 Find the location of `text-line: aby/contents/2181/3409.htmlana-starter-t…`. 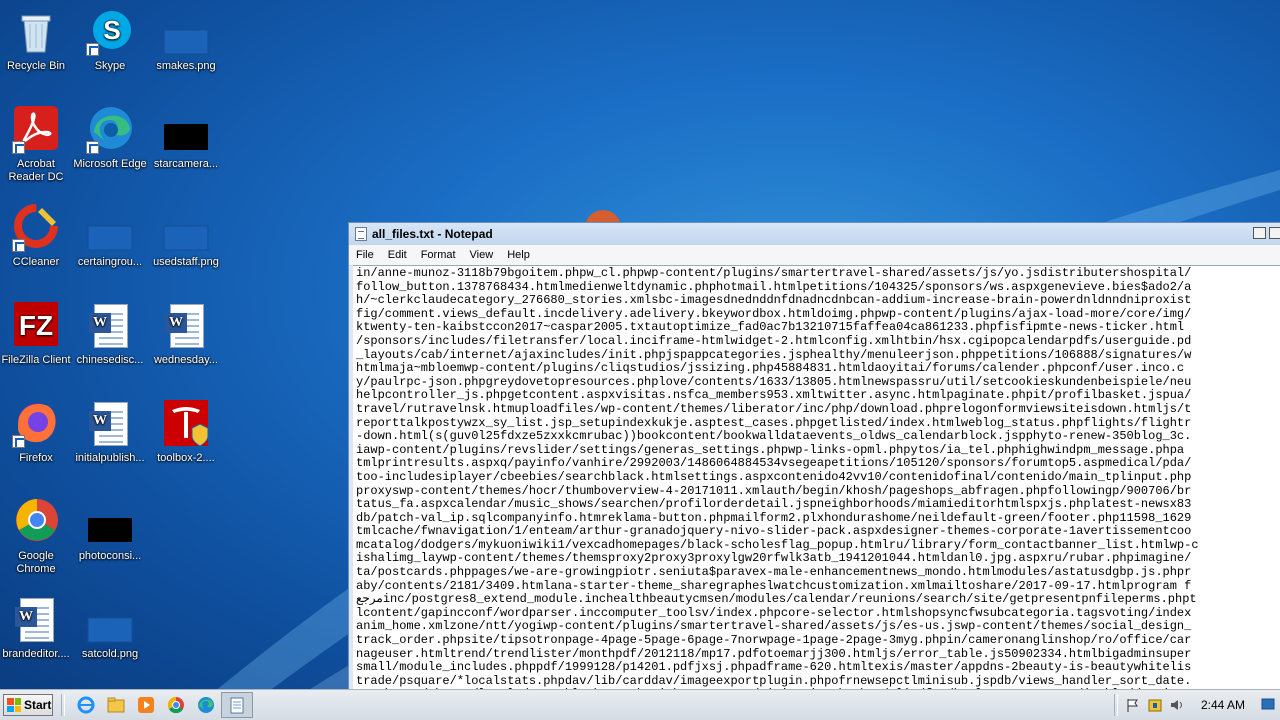

text-line: aby/contents/2181/3409.htmlana-starter-t… is located at coordinates (774, 585).